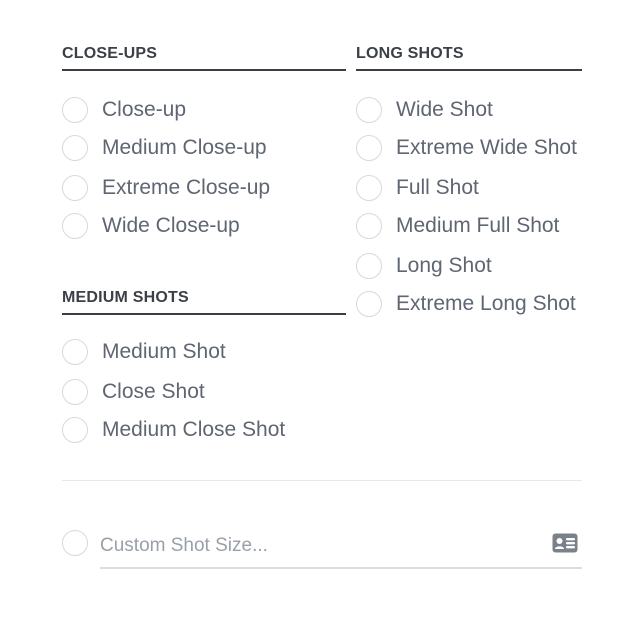 The height and width of the screenshot is (626, 640). Describe the element at coordinates (153, 391) in the screenshot. I see `option-label: Close Shot` at that location.